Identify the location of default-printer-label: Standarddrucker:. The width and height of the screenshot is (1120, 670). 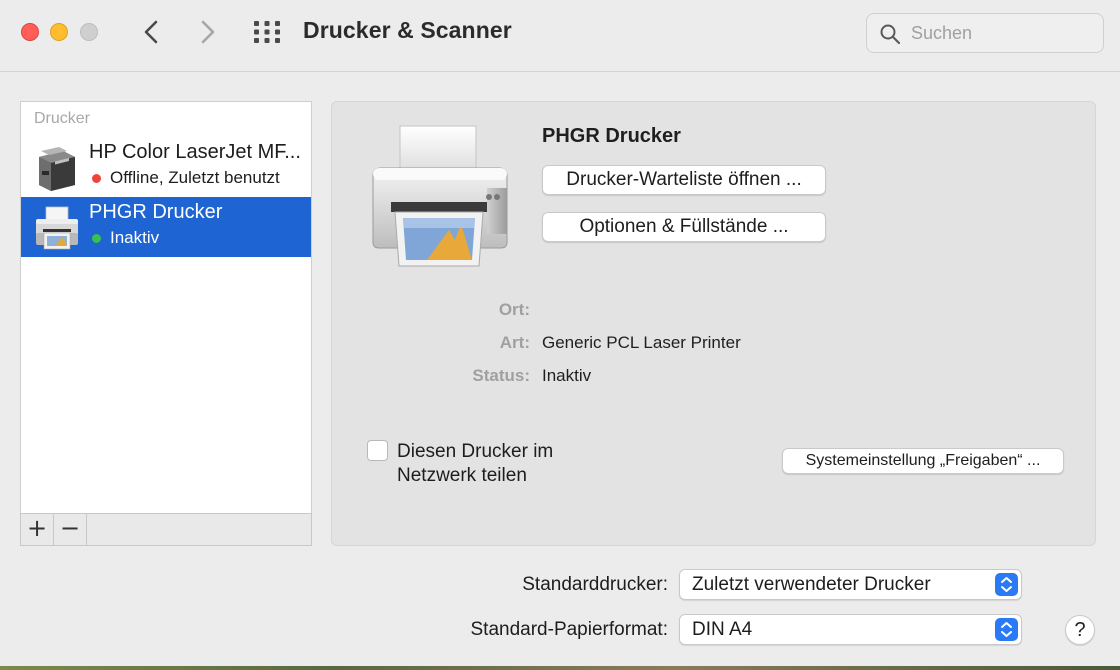
(595, 584).